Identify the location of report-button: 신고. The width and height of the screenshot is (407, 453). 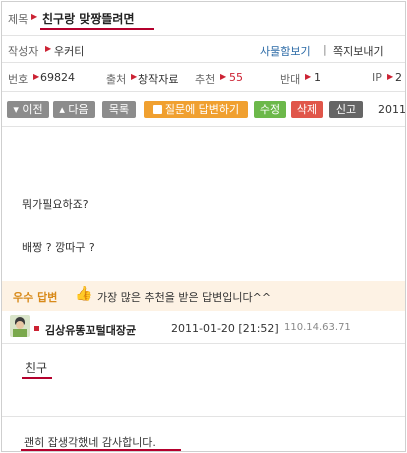
(346, 109).